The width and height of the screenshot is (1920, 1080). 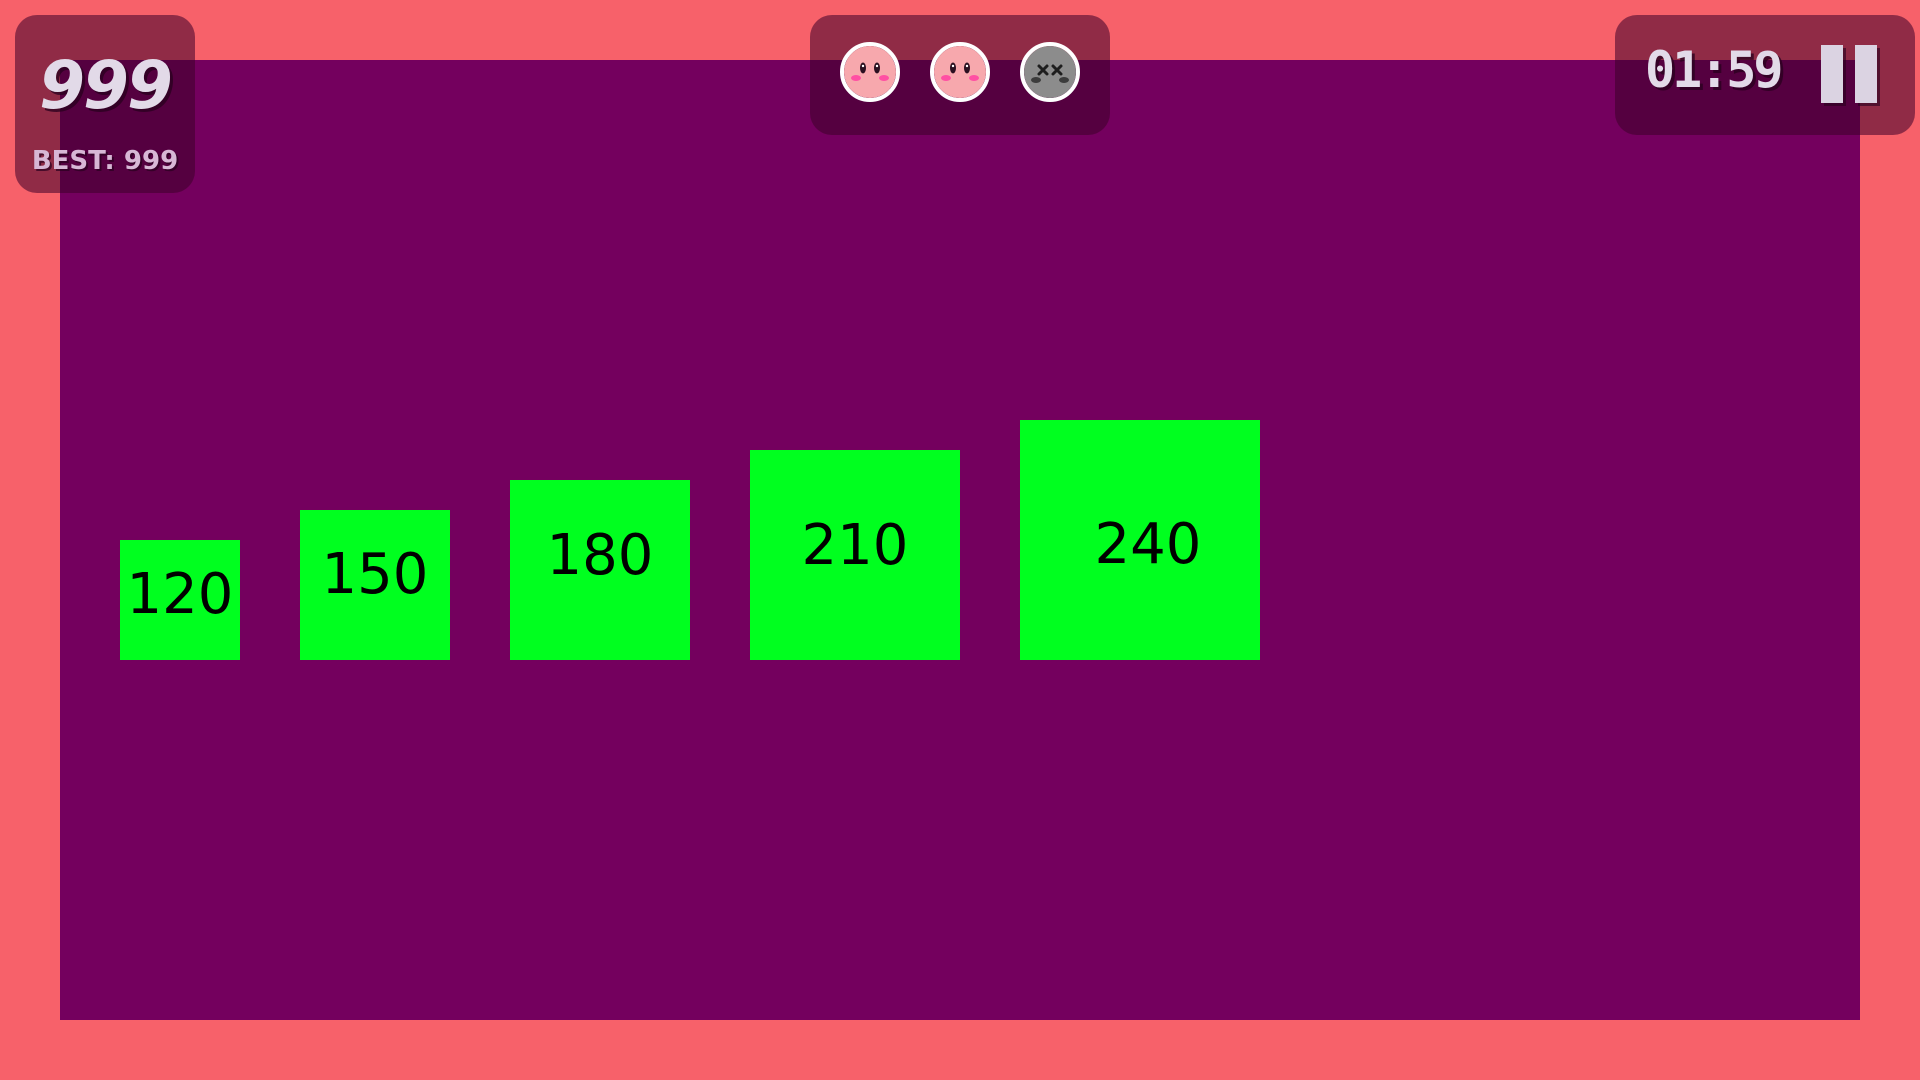 What do you see at coordinates (1850, 75) in the screenshot?
I see `pause-button` at bounding box center [1850, 75].